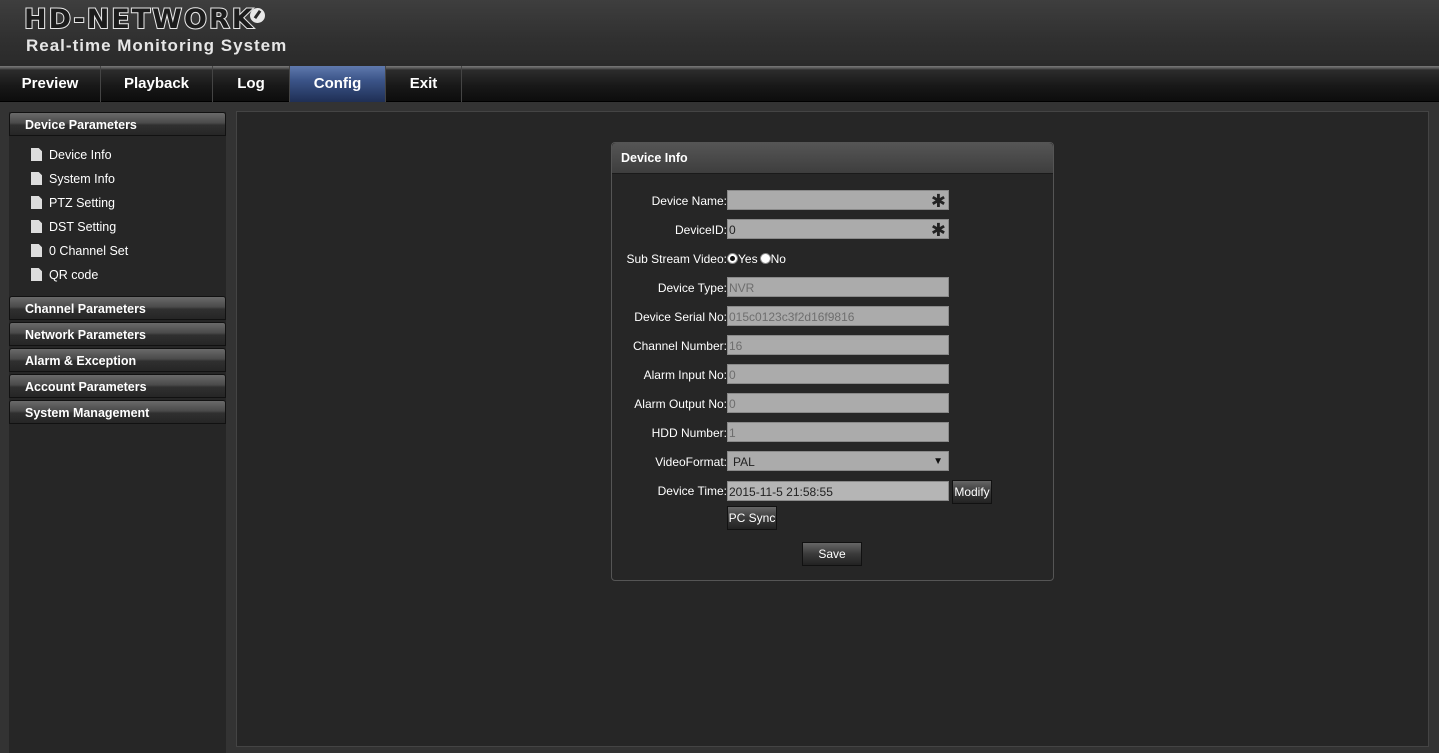 This screenshot has height=753, width=1439. Describe the element at coordinates (719, 33) in the screenshot. I see `app-header: HD-NETWORK Real-time Monitoring System` at that location.